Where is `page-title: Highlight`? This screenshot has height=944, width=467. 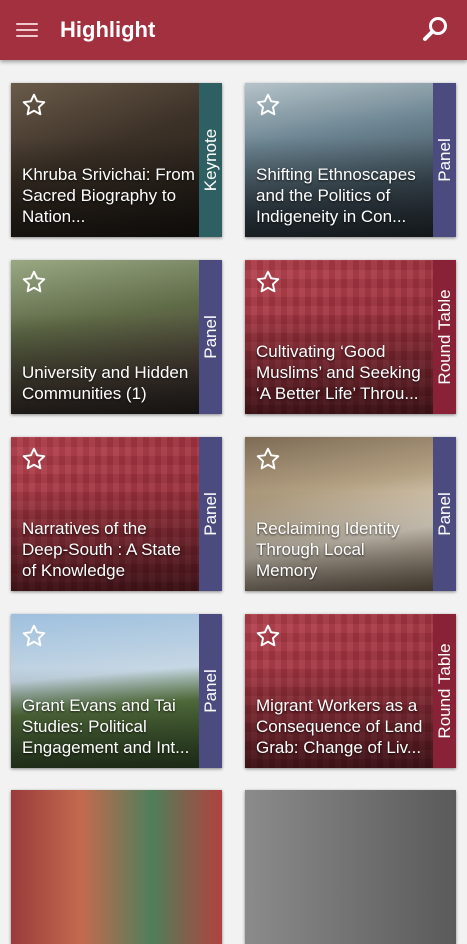
page-title: Highlight is located at coordinates (108, 29).